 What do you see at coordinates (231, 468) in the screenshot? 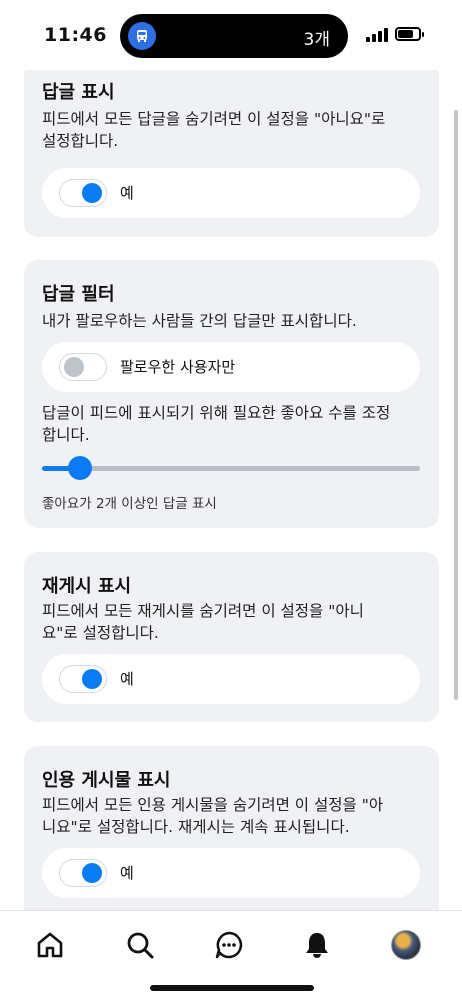
I see `likes-slider` at bounding box center [231, 468].